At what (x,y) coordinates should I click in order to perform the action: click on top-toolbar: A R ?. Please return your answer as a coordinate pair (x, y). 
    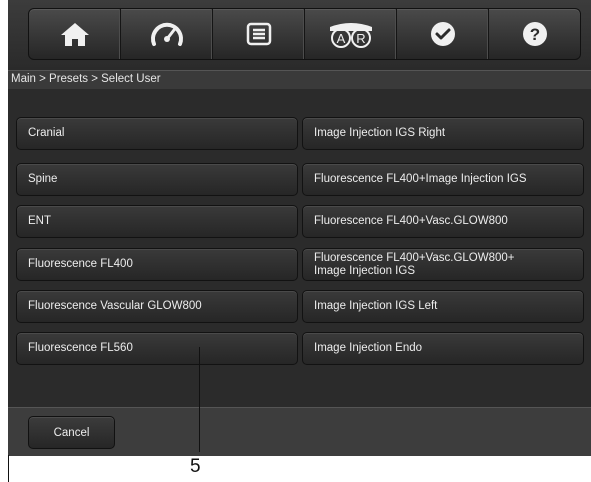
    Looking at the image, I should click on (299, 35).